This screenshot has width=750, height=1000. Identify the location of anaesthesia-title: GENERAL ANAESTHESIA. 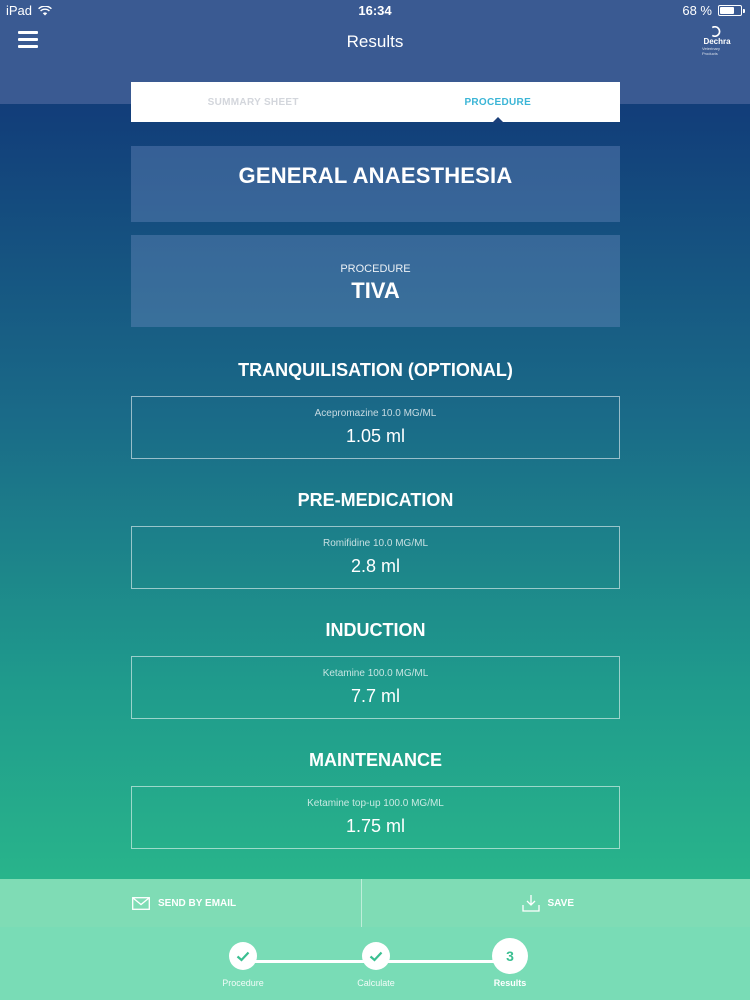
(375, 175).